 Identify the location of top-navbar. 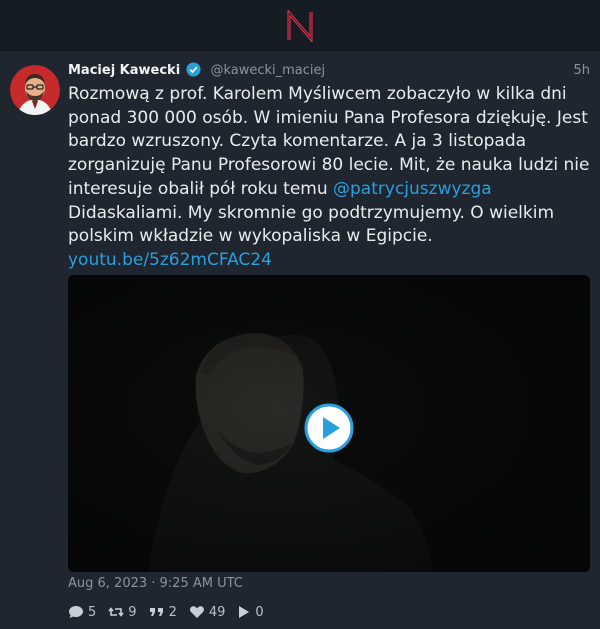
(300, 25).